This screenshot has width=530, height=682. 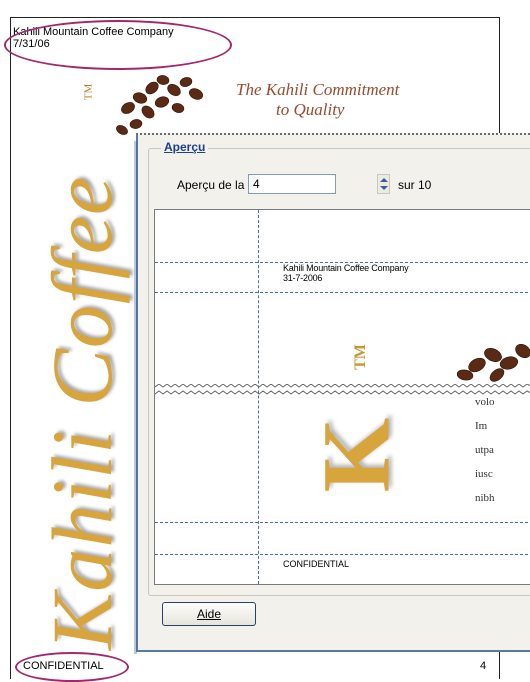 I want to click on trademark-mark: TM, so click(x=88, y=92).